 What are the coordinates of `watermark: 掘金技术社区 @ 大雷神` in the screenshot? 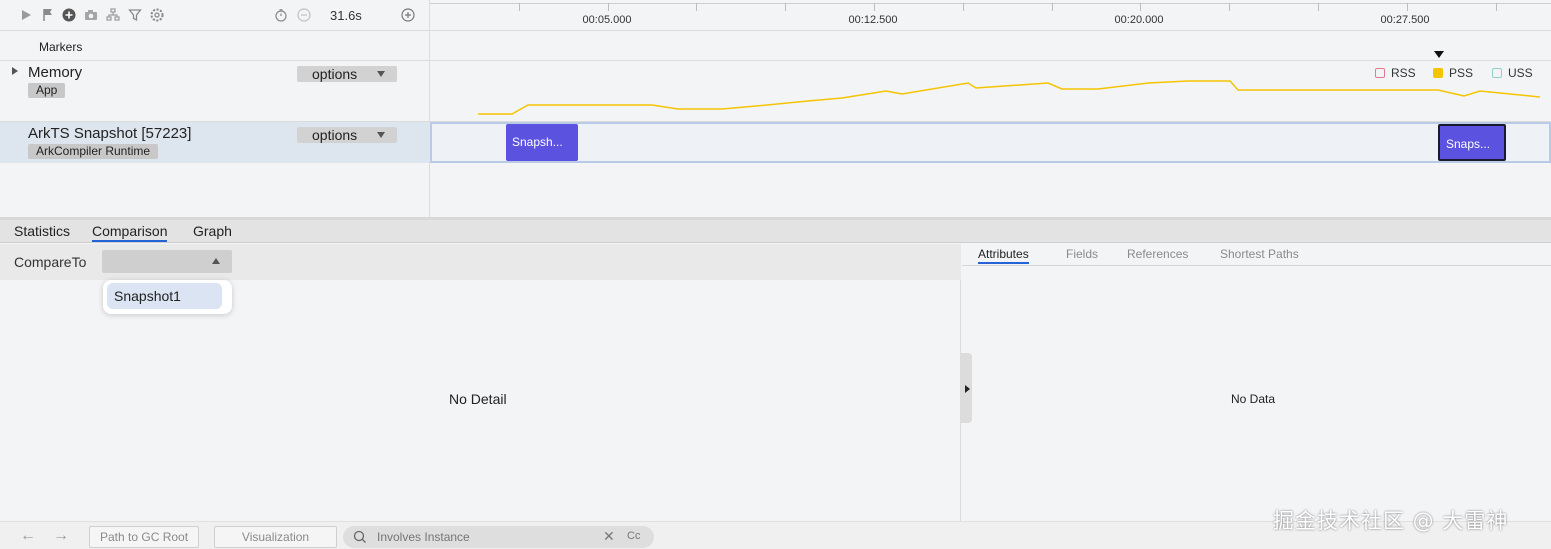 It's located at (1391, 521).